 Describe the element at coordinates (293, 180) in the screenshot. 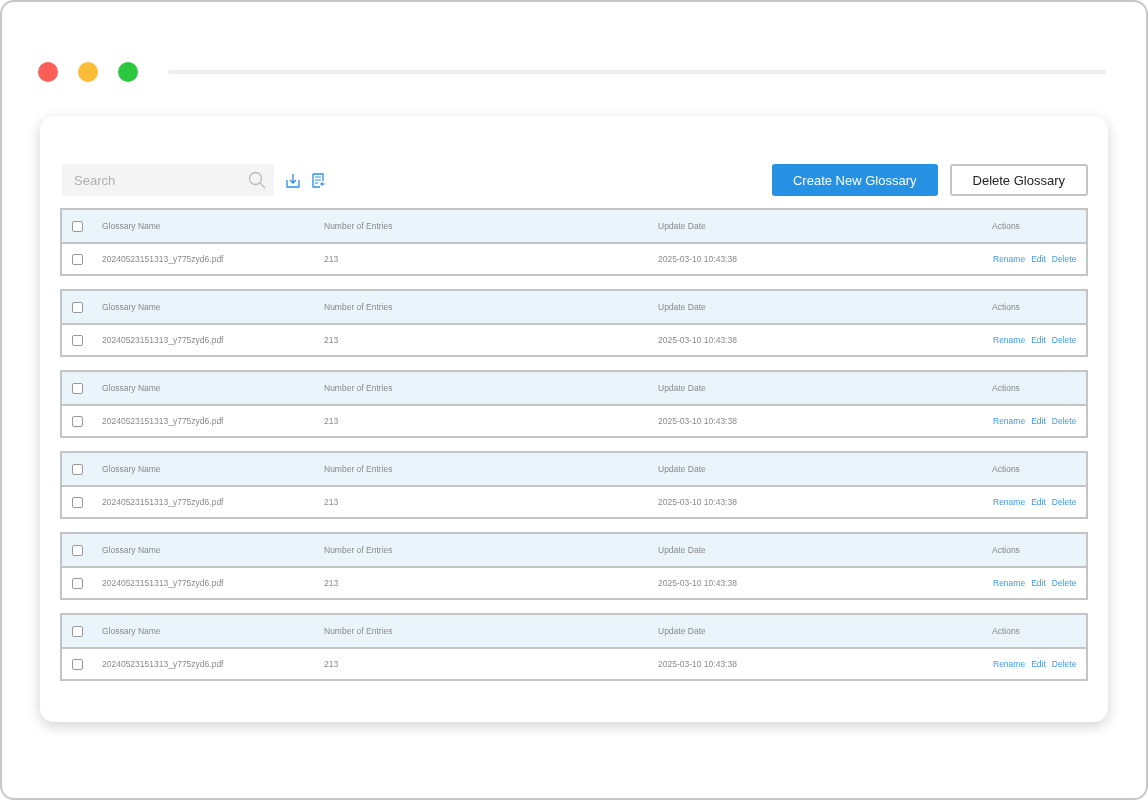

I see `download-icon` at that location.